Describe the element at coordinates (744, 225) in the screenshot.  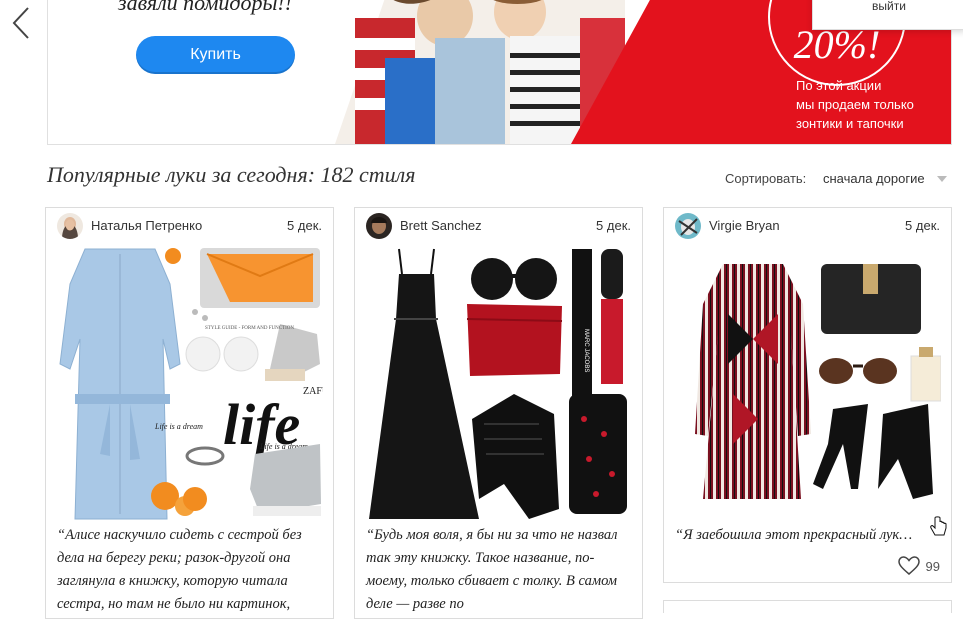
I see `author-name: Virgie Bryan` at that location.